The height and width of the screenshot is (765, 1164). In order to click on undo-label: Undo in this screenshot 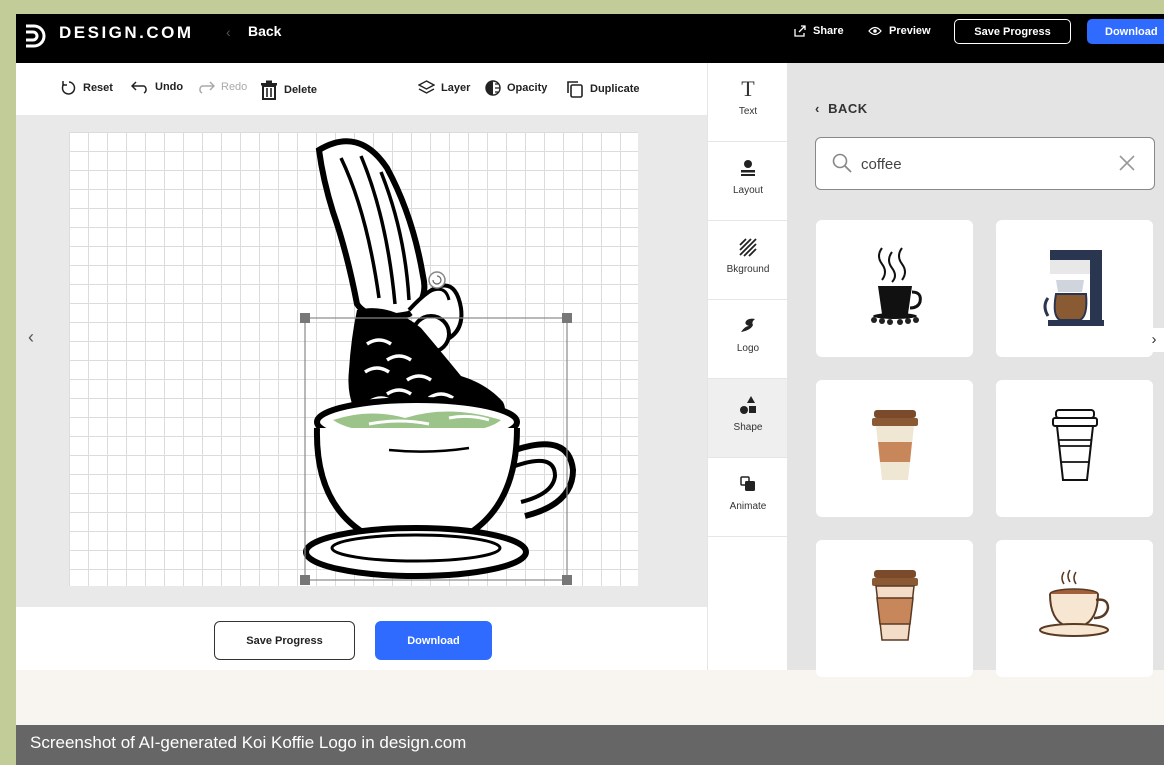, I will do `click(169, 87)`.